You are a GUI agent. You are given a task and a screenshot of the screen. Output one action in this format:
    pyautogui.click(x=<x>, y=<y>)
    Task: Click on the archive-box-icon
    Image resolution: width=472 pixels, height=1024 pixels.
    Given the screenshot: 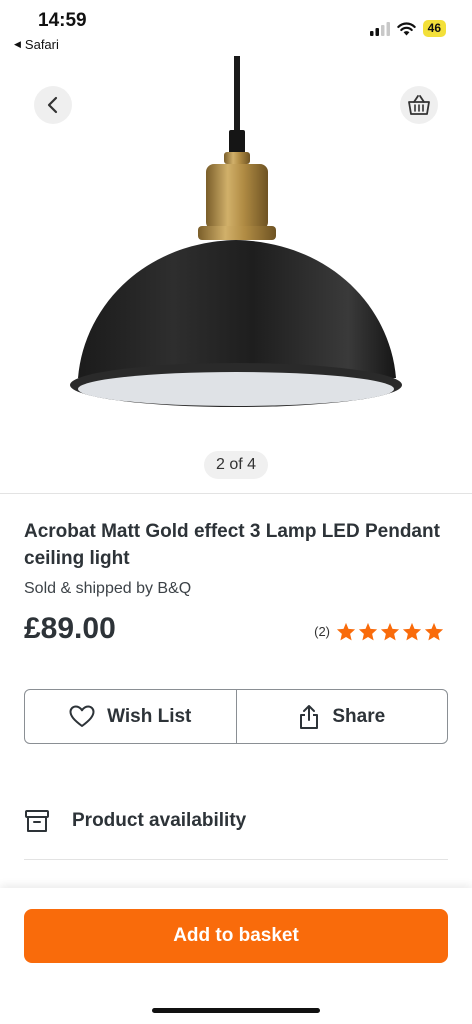 What is the action you would take?
    pyautogui.click(x=37, y=821)
    